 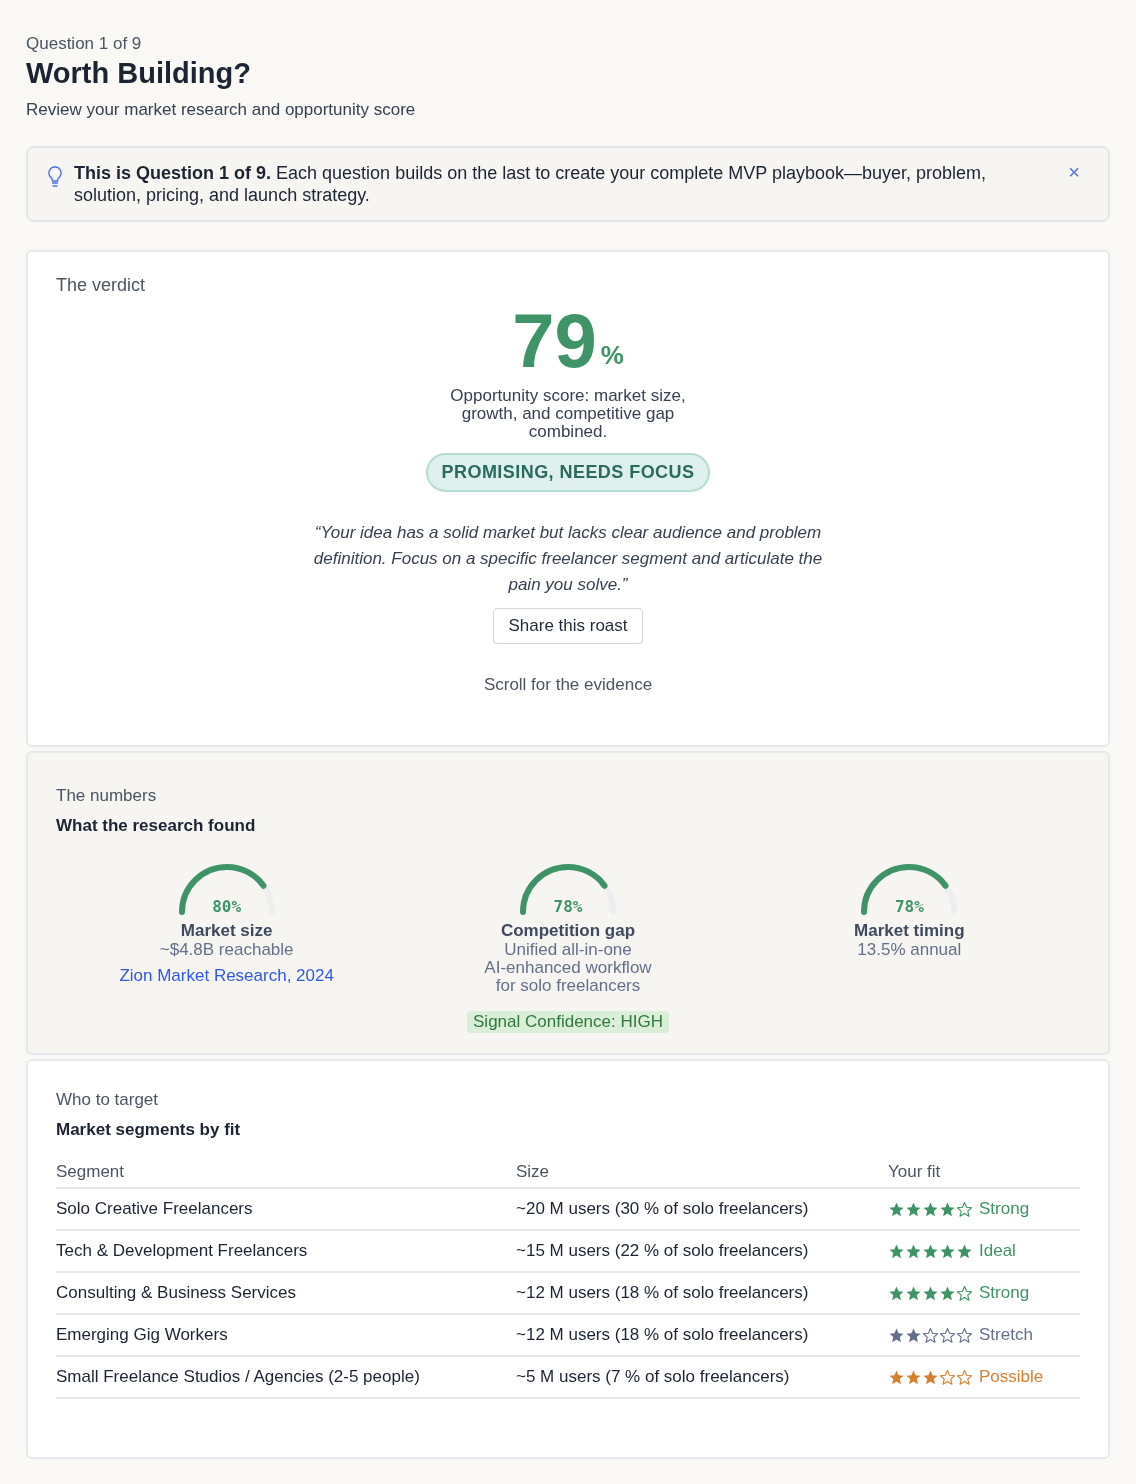 What do you see at coordinates (568, 684) in the screenshot?
I see `scroll-hint: Scroll for the evidence` at bounding box center [568, 684].